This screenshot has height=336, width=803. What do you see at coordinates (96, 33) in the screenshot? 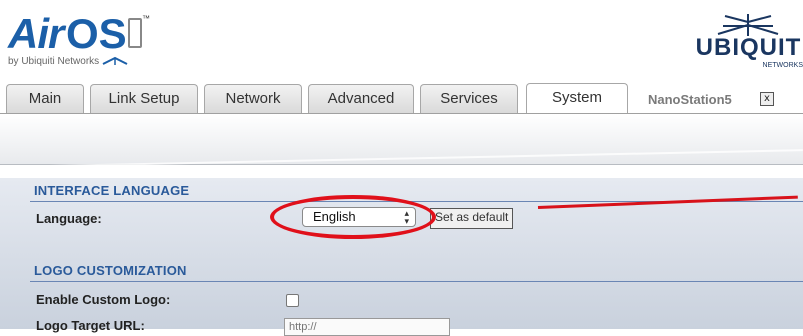
I see `logo-os-text: OS` at bounding box center [96, 33].